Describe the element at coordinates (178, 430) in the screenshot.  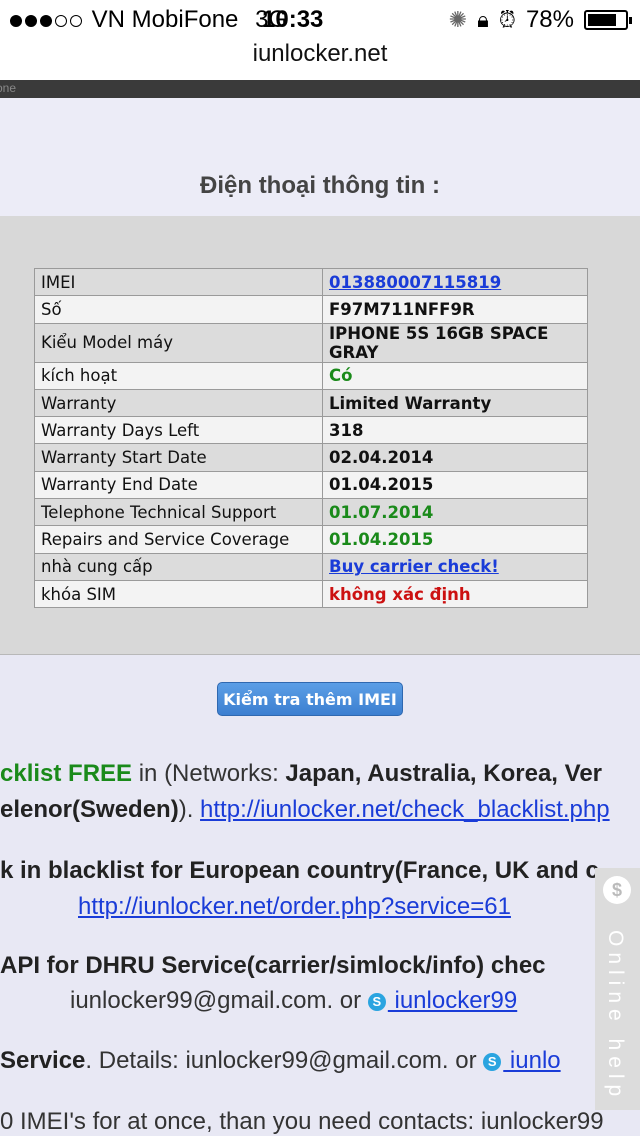
I see `info-key: Warranty Days Left` at that location.